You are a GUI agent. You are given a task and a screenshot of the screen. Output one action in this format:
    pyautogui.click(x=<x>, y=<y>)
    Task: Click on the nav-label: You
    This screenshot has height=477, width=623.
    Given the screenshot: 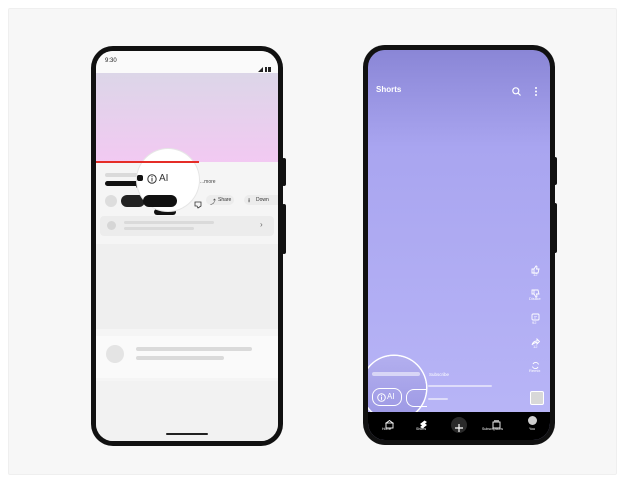 What is the action you would take?
    pyautogui.click(x=532, y=429)
    